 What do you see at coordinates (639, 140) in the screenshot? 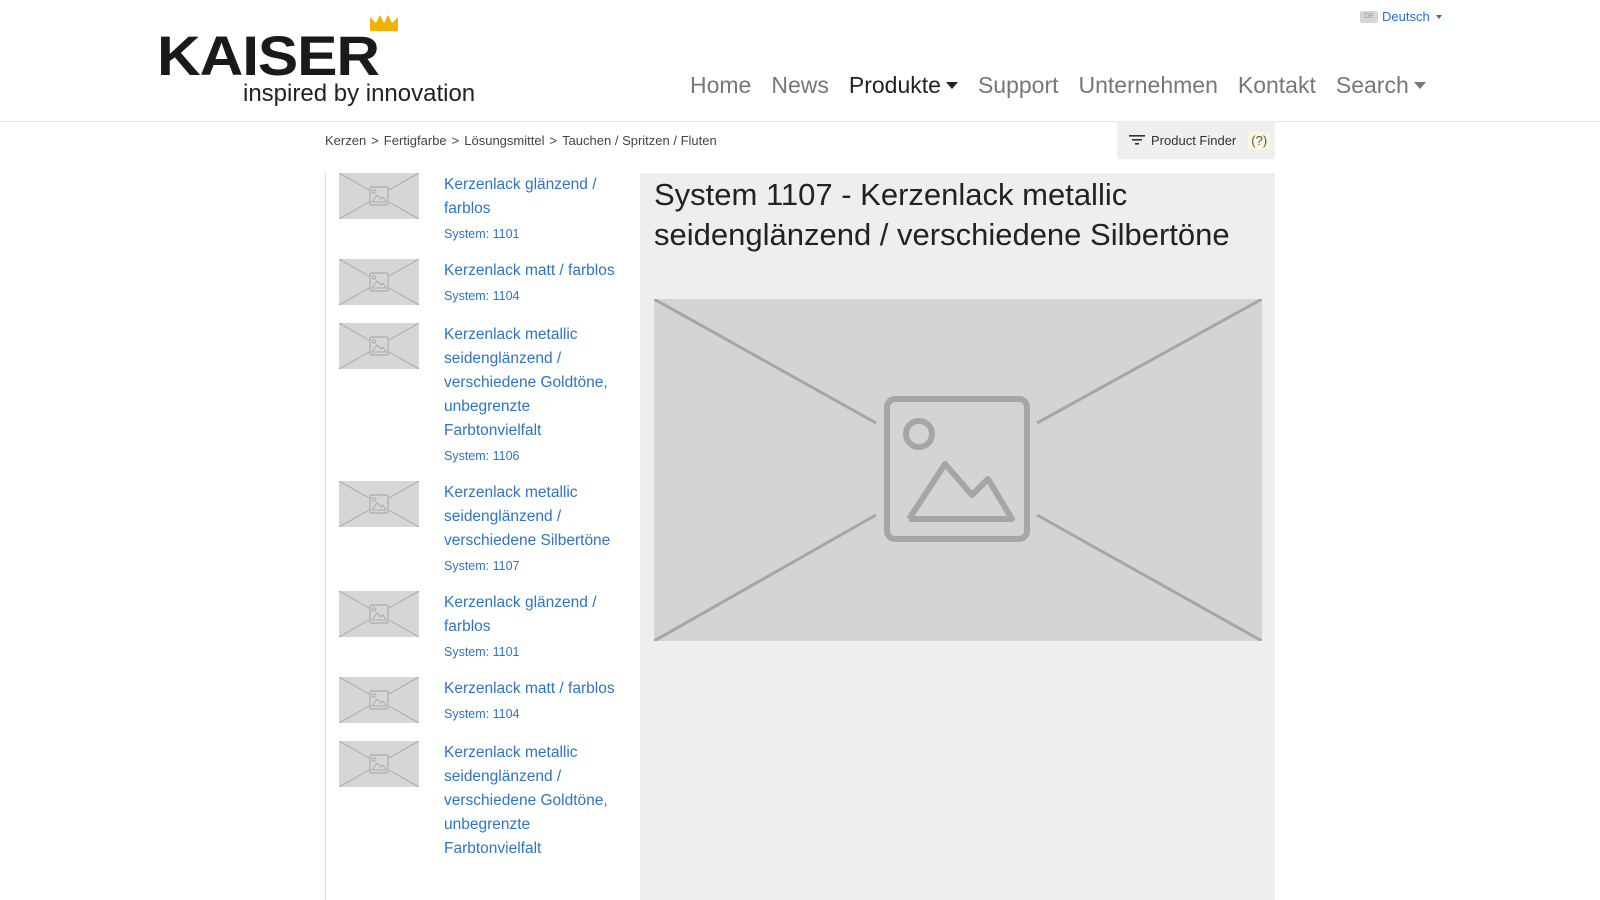
I see `breadcrumb-item: Tauchen / Spritzen / Fluten` at bounding box center [639, 140].